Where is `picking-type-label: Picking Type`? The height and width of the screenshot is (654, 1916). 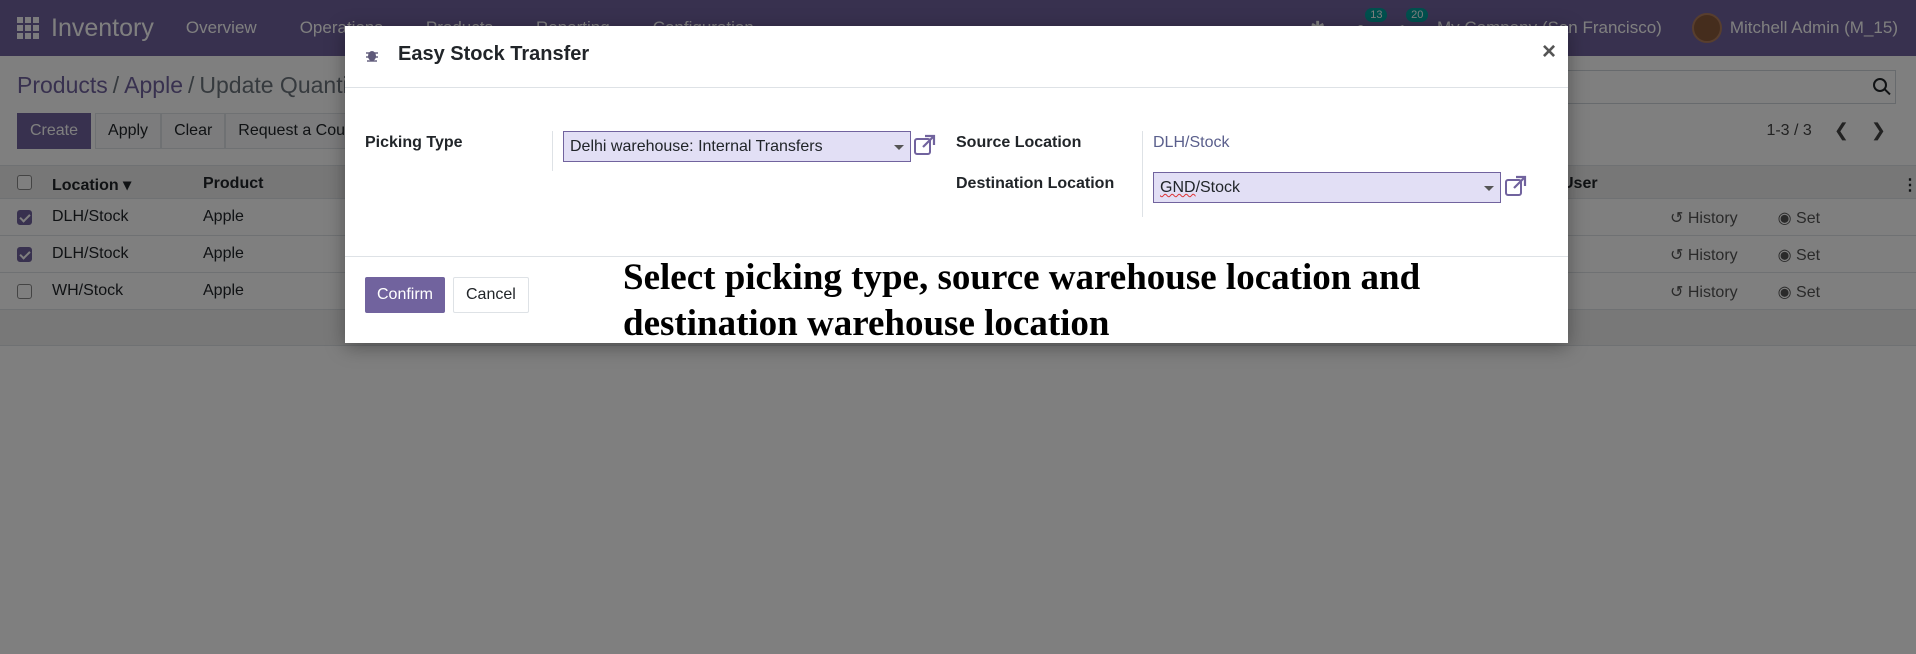
picking-type-label: Picking Type is located at coordinates (414, 142).